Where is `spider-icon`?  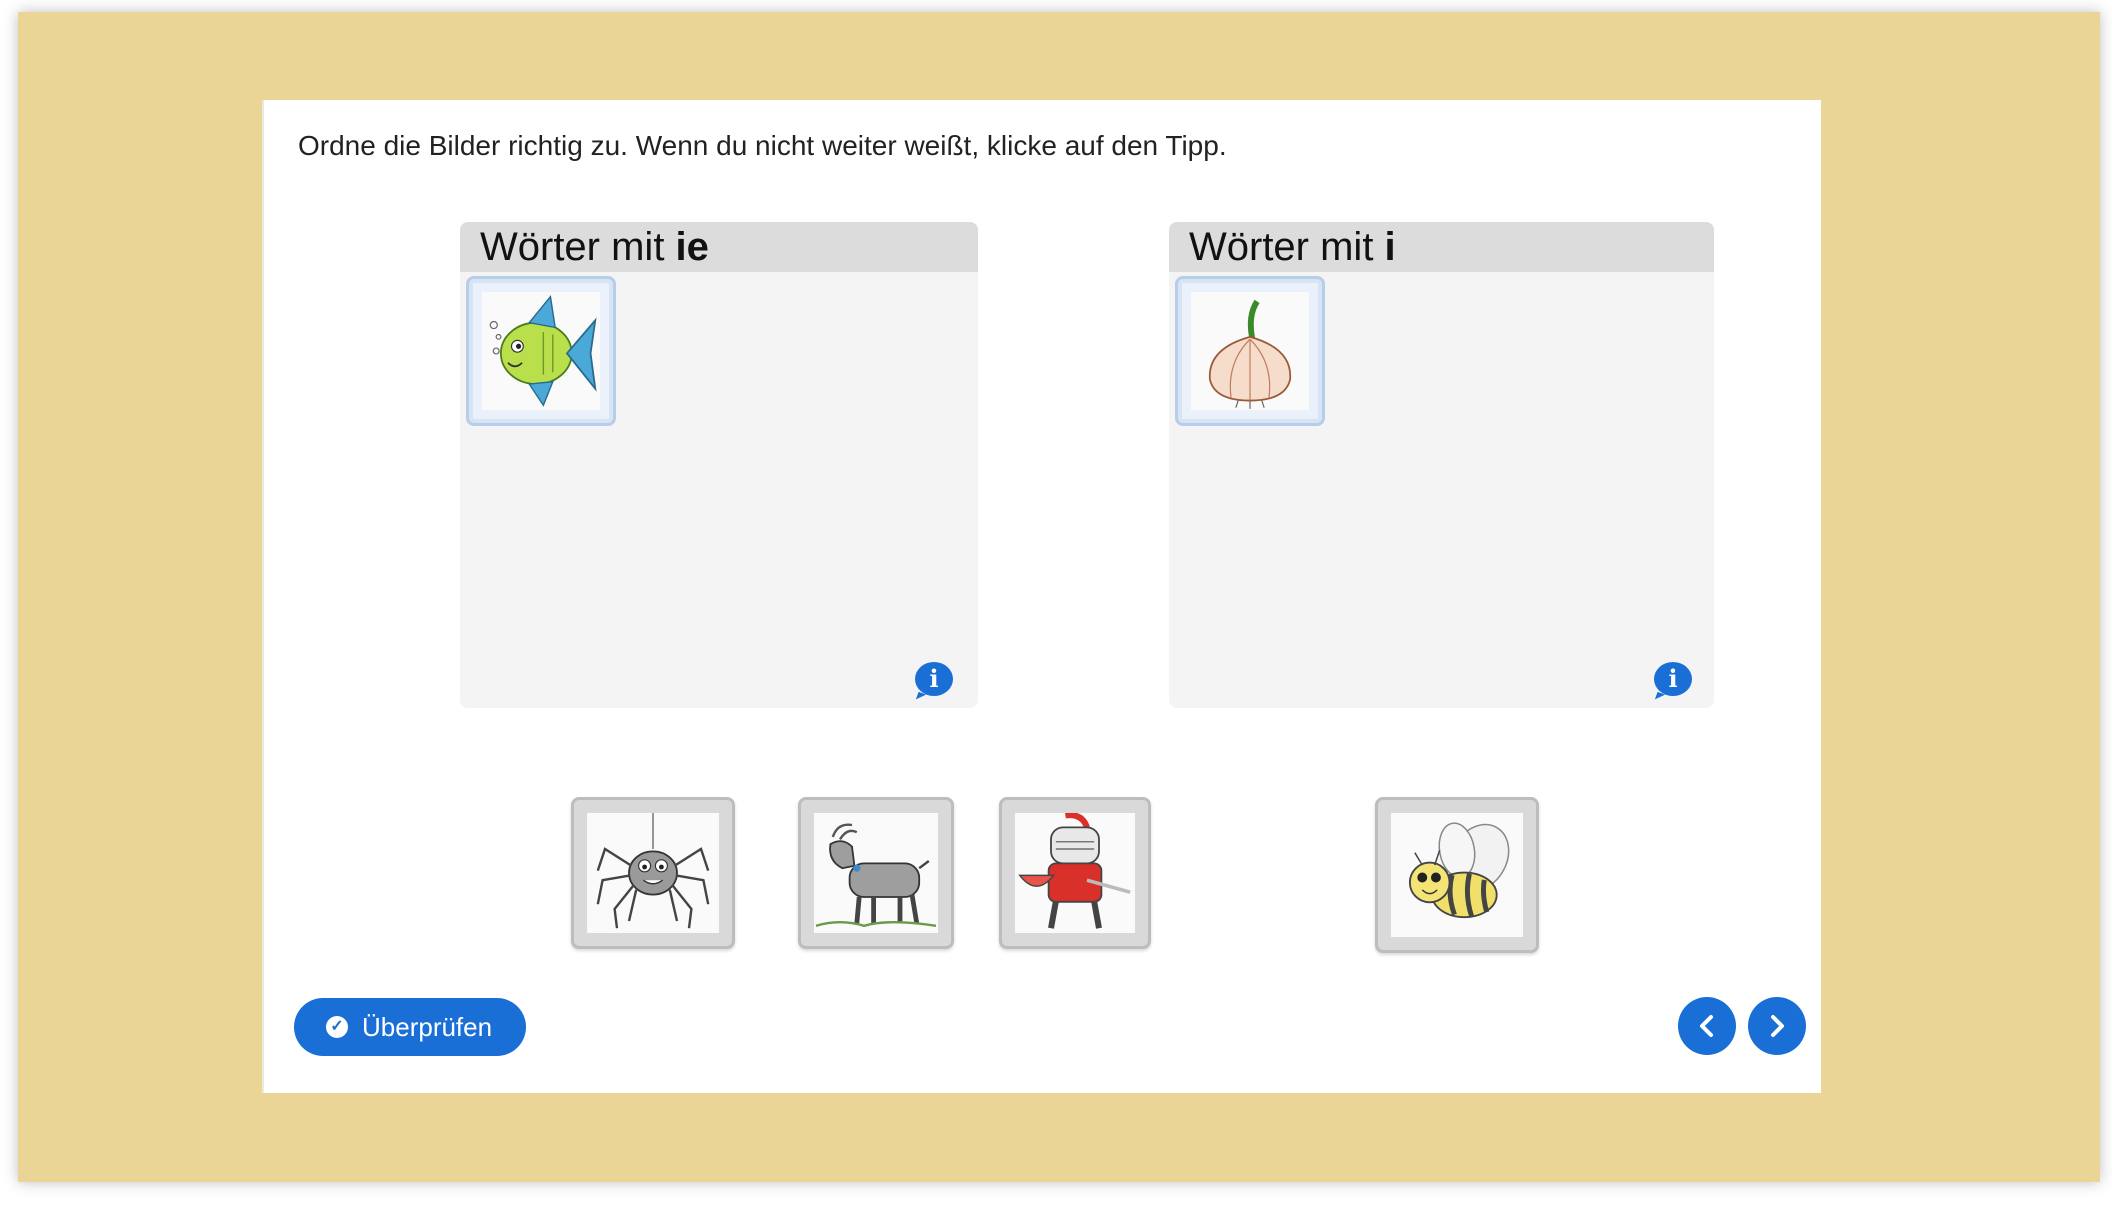
spider-icon is located at coordinates (653, 873).